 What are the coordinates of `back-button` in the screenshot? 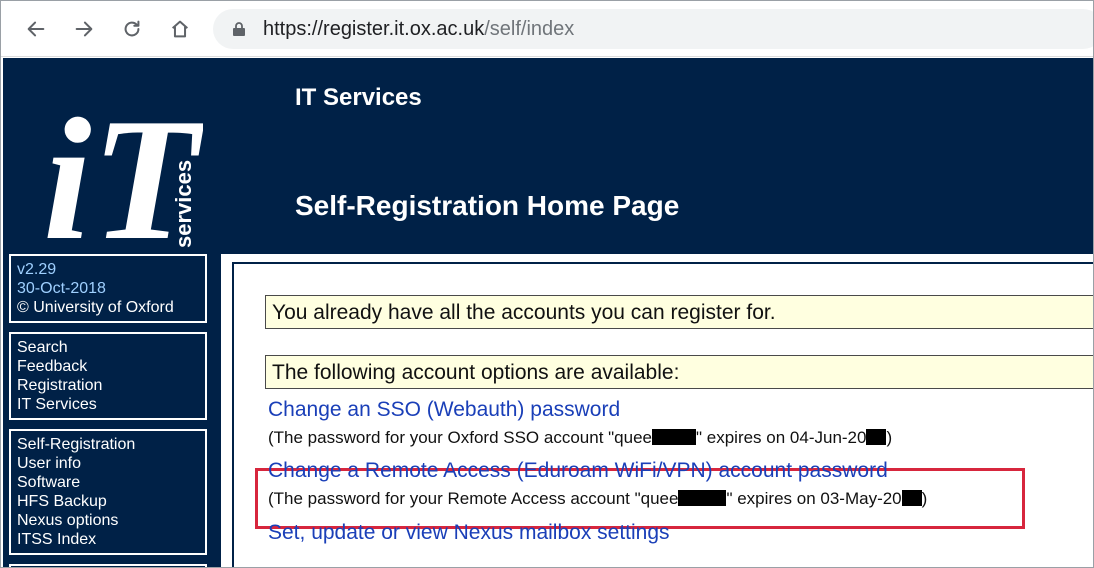 It's located at (36, 29).